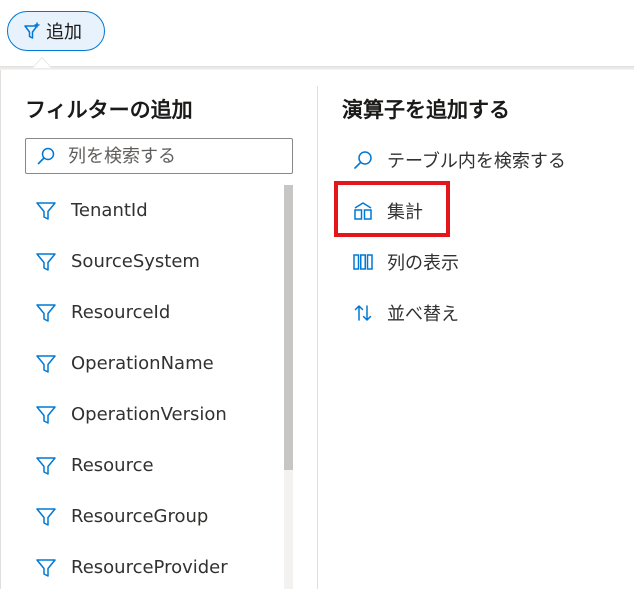  I want to click on operator-show-columns: 列の表示, so click(454, 261).